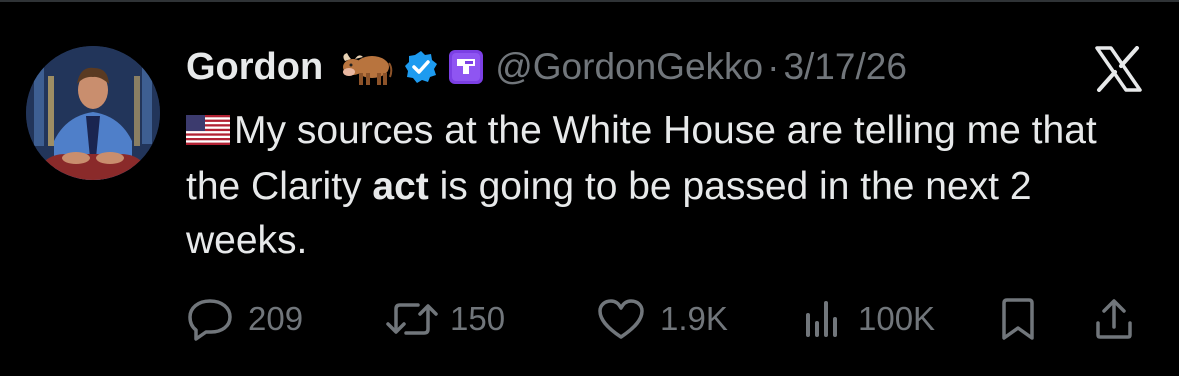 This screenshot has height=376, width=1179. Describe the element at coordinates (93, 113) in the screenshot. I see `avatar` at that location.